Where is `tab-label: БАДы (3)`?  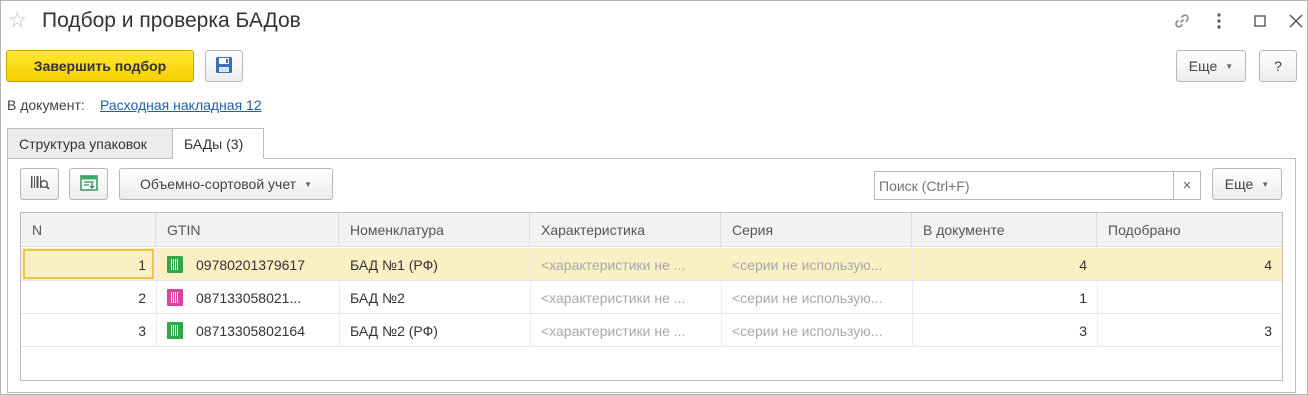
tab-label: БАДы (3) is located at coordinates (214, 143).